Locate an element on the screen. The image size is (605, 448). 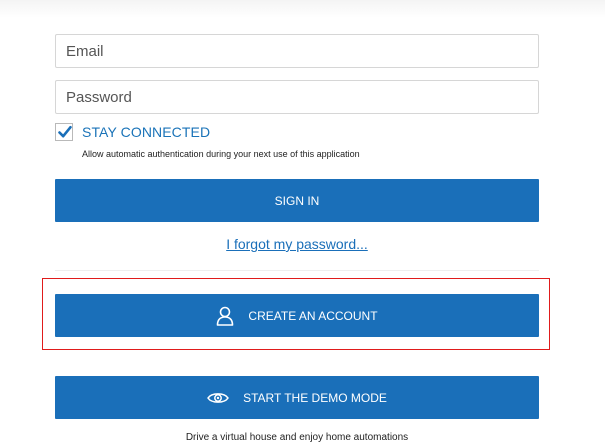
stay-connected-label: STAY CONNECTED is located at coordinates (146, 132).